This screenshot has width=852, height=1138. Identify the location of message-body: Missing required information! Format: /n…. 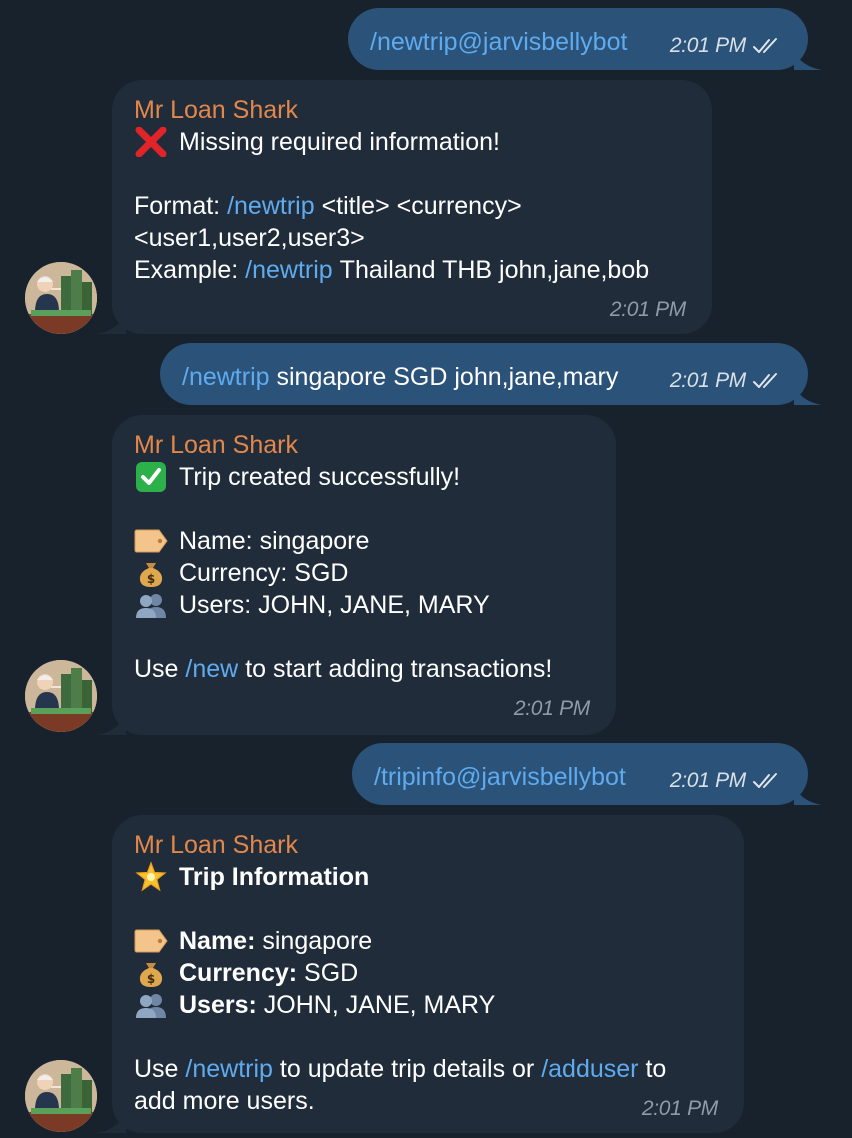
(391, 206).